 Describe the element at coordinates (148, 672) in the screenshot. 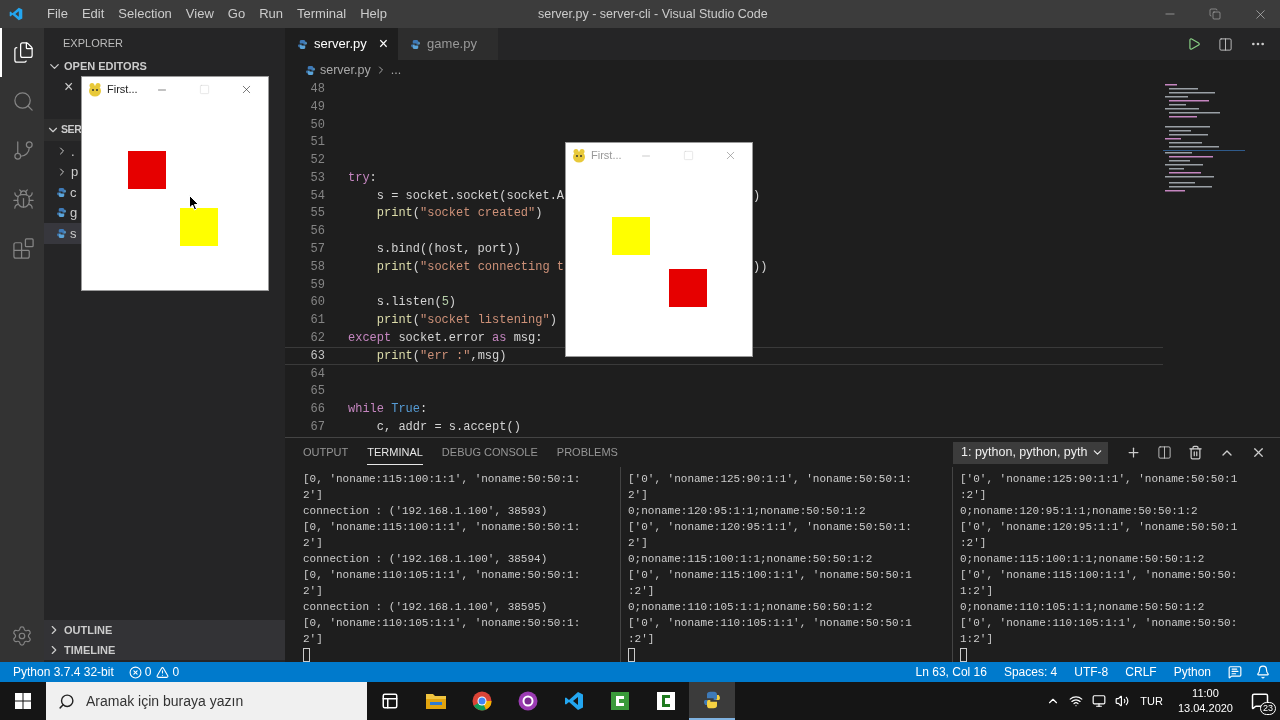

I see `error-count: 0` at that location.